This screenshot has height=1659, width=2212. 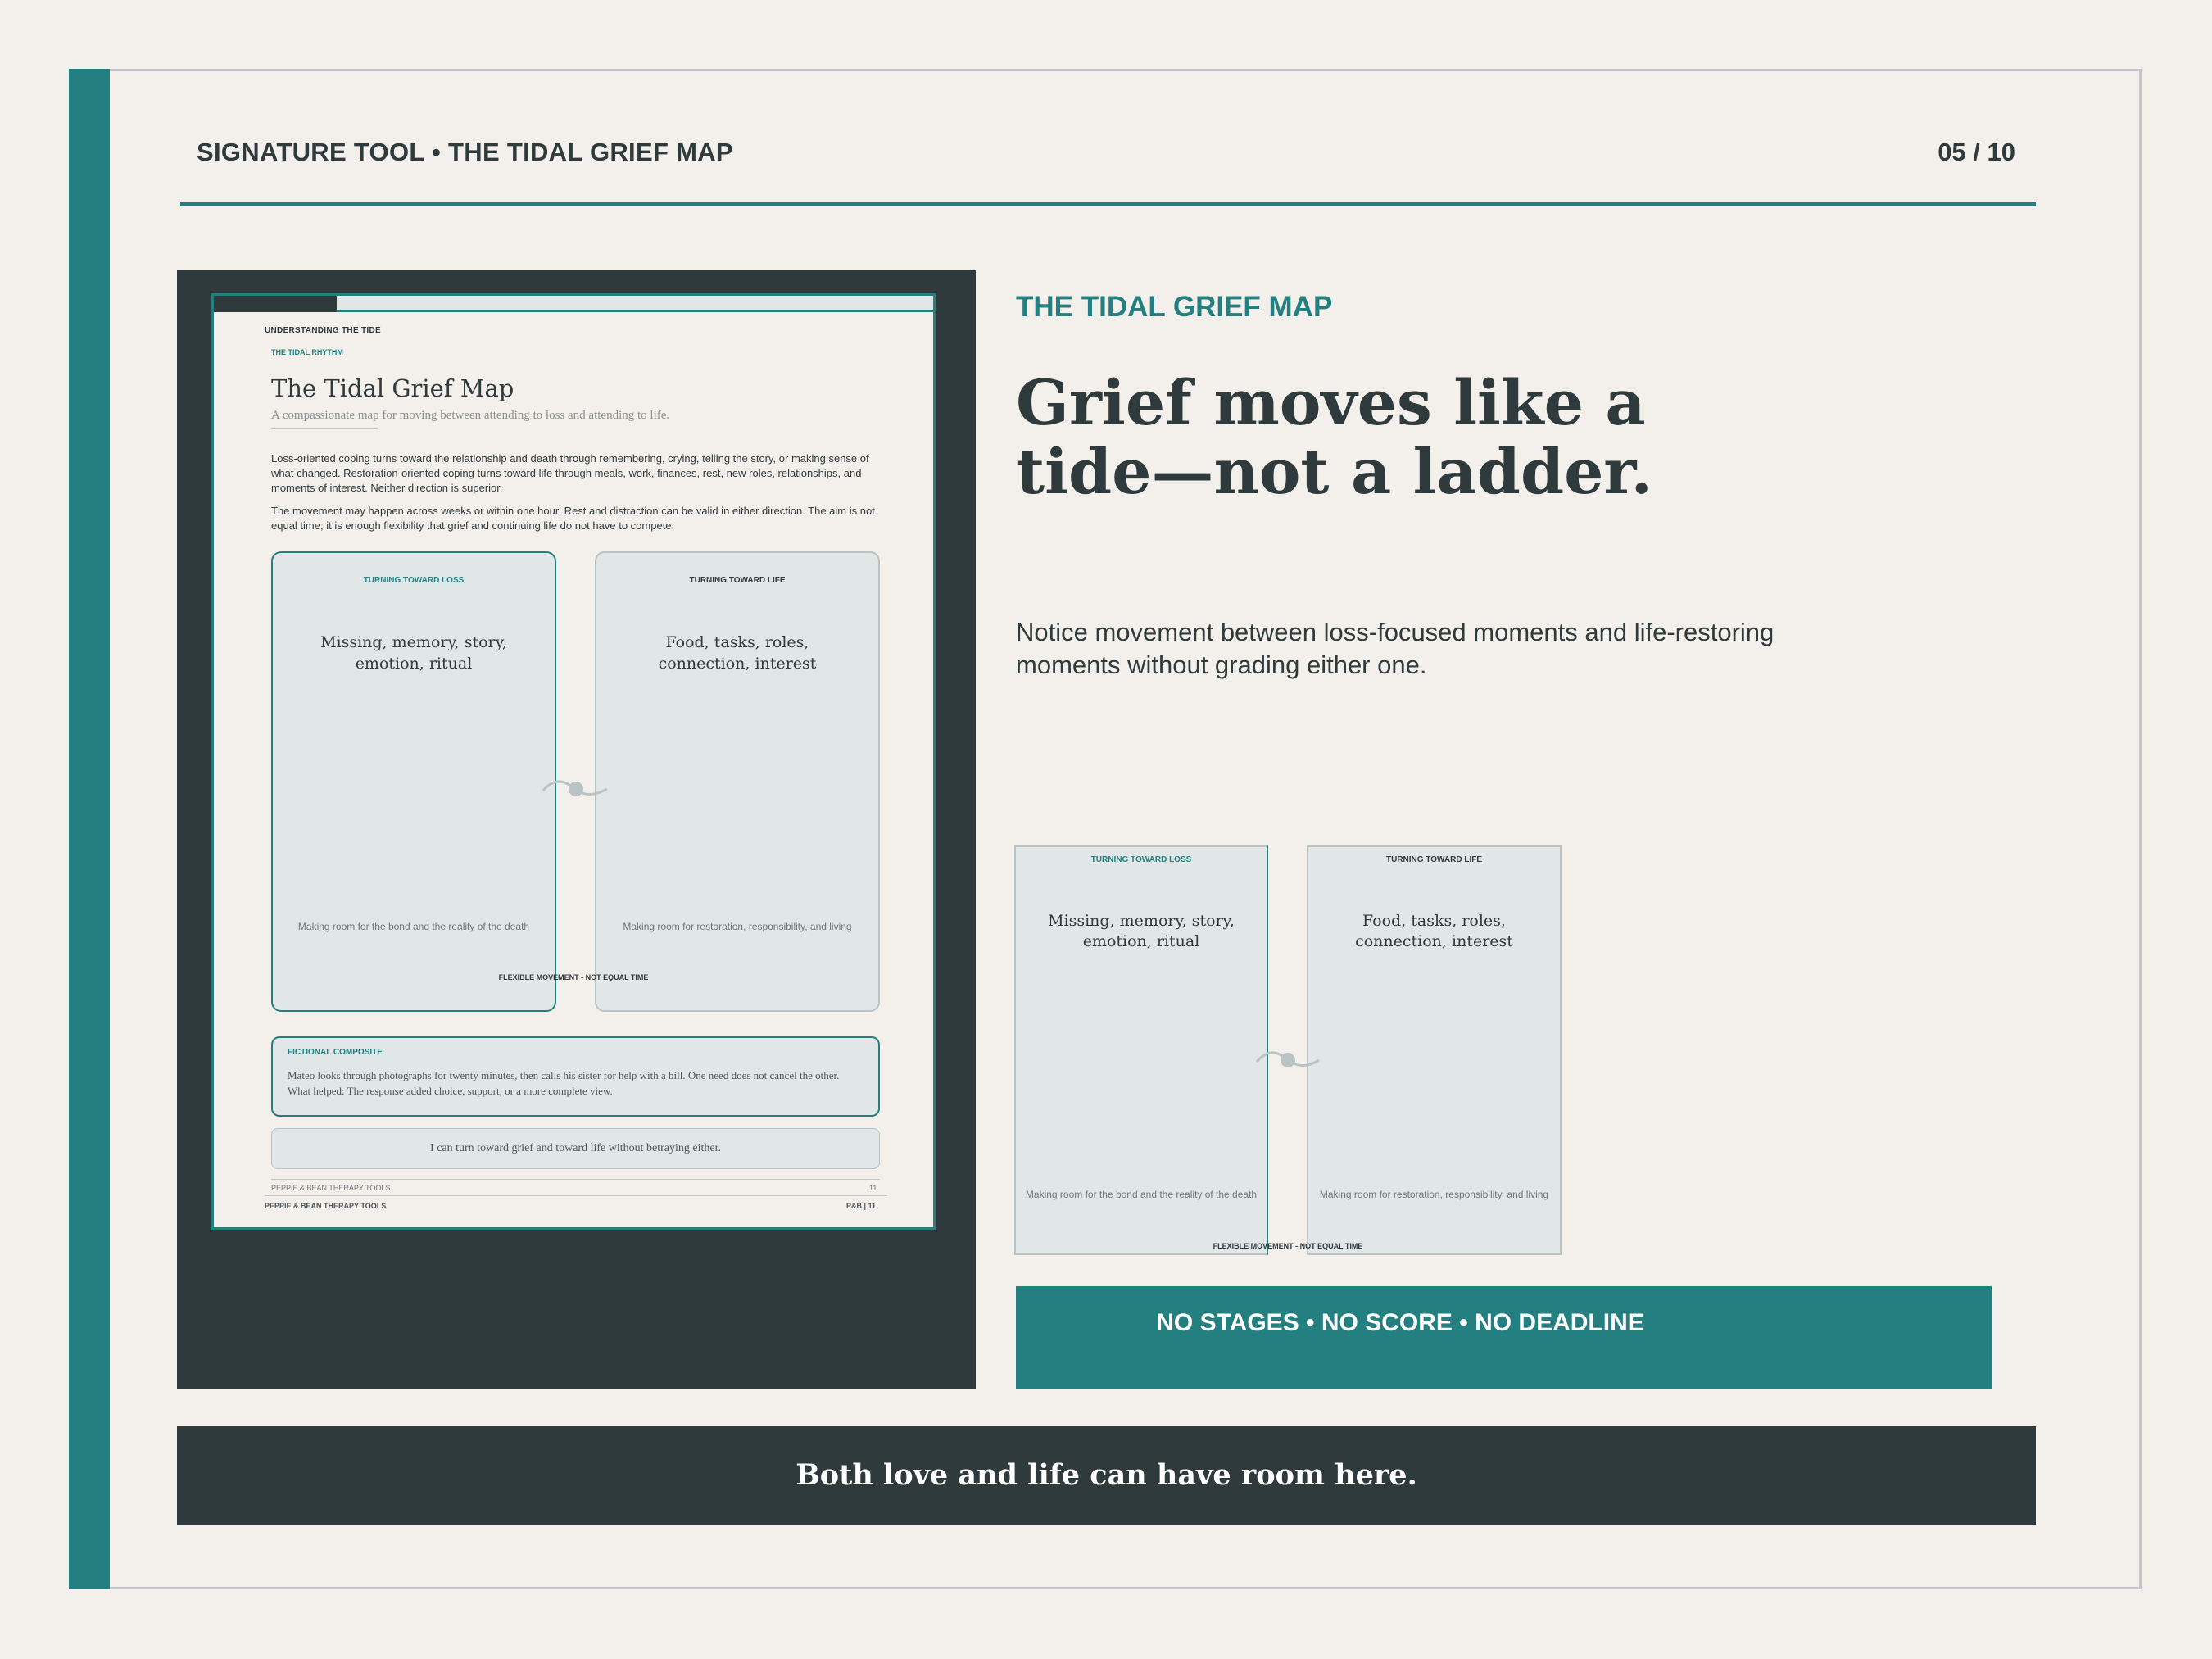 What do you see at coordinates (1141, 859) in the screenshot?
I see `mini-loss-label: TURNING TOWARD LOSS` at bounding box center [1141, 859].